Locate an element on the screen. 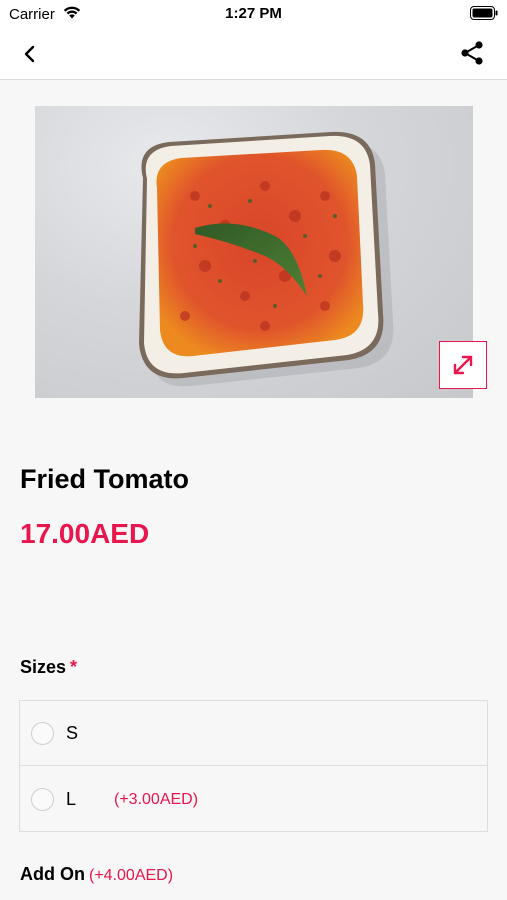  product-price: 17.00AED is located at coordinates (85, 533).